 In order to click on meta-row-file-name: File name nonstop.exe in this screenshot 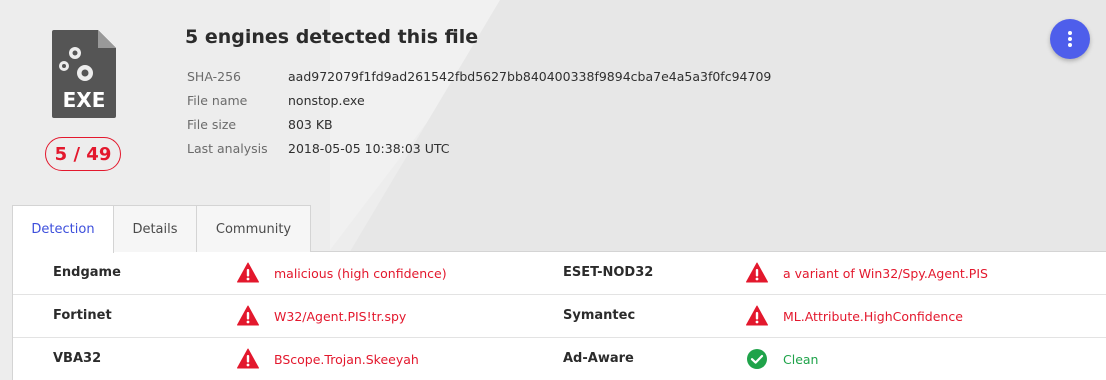, I will do `click(479, 100)`.